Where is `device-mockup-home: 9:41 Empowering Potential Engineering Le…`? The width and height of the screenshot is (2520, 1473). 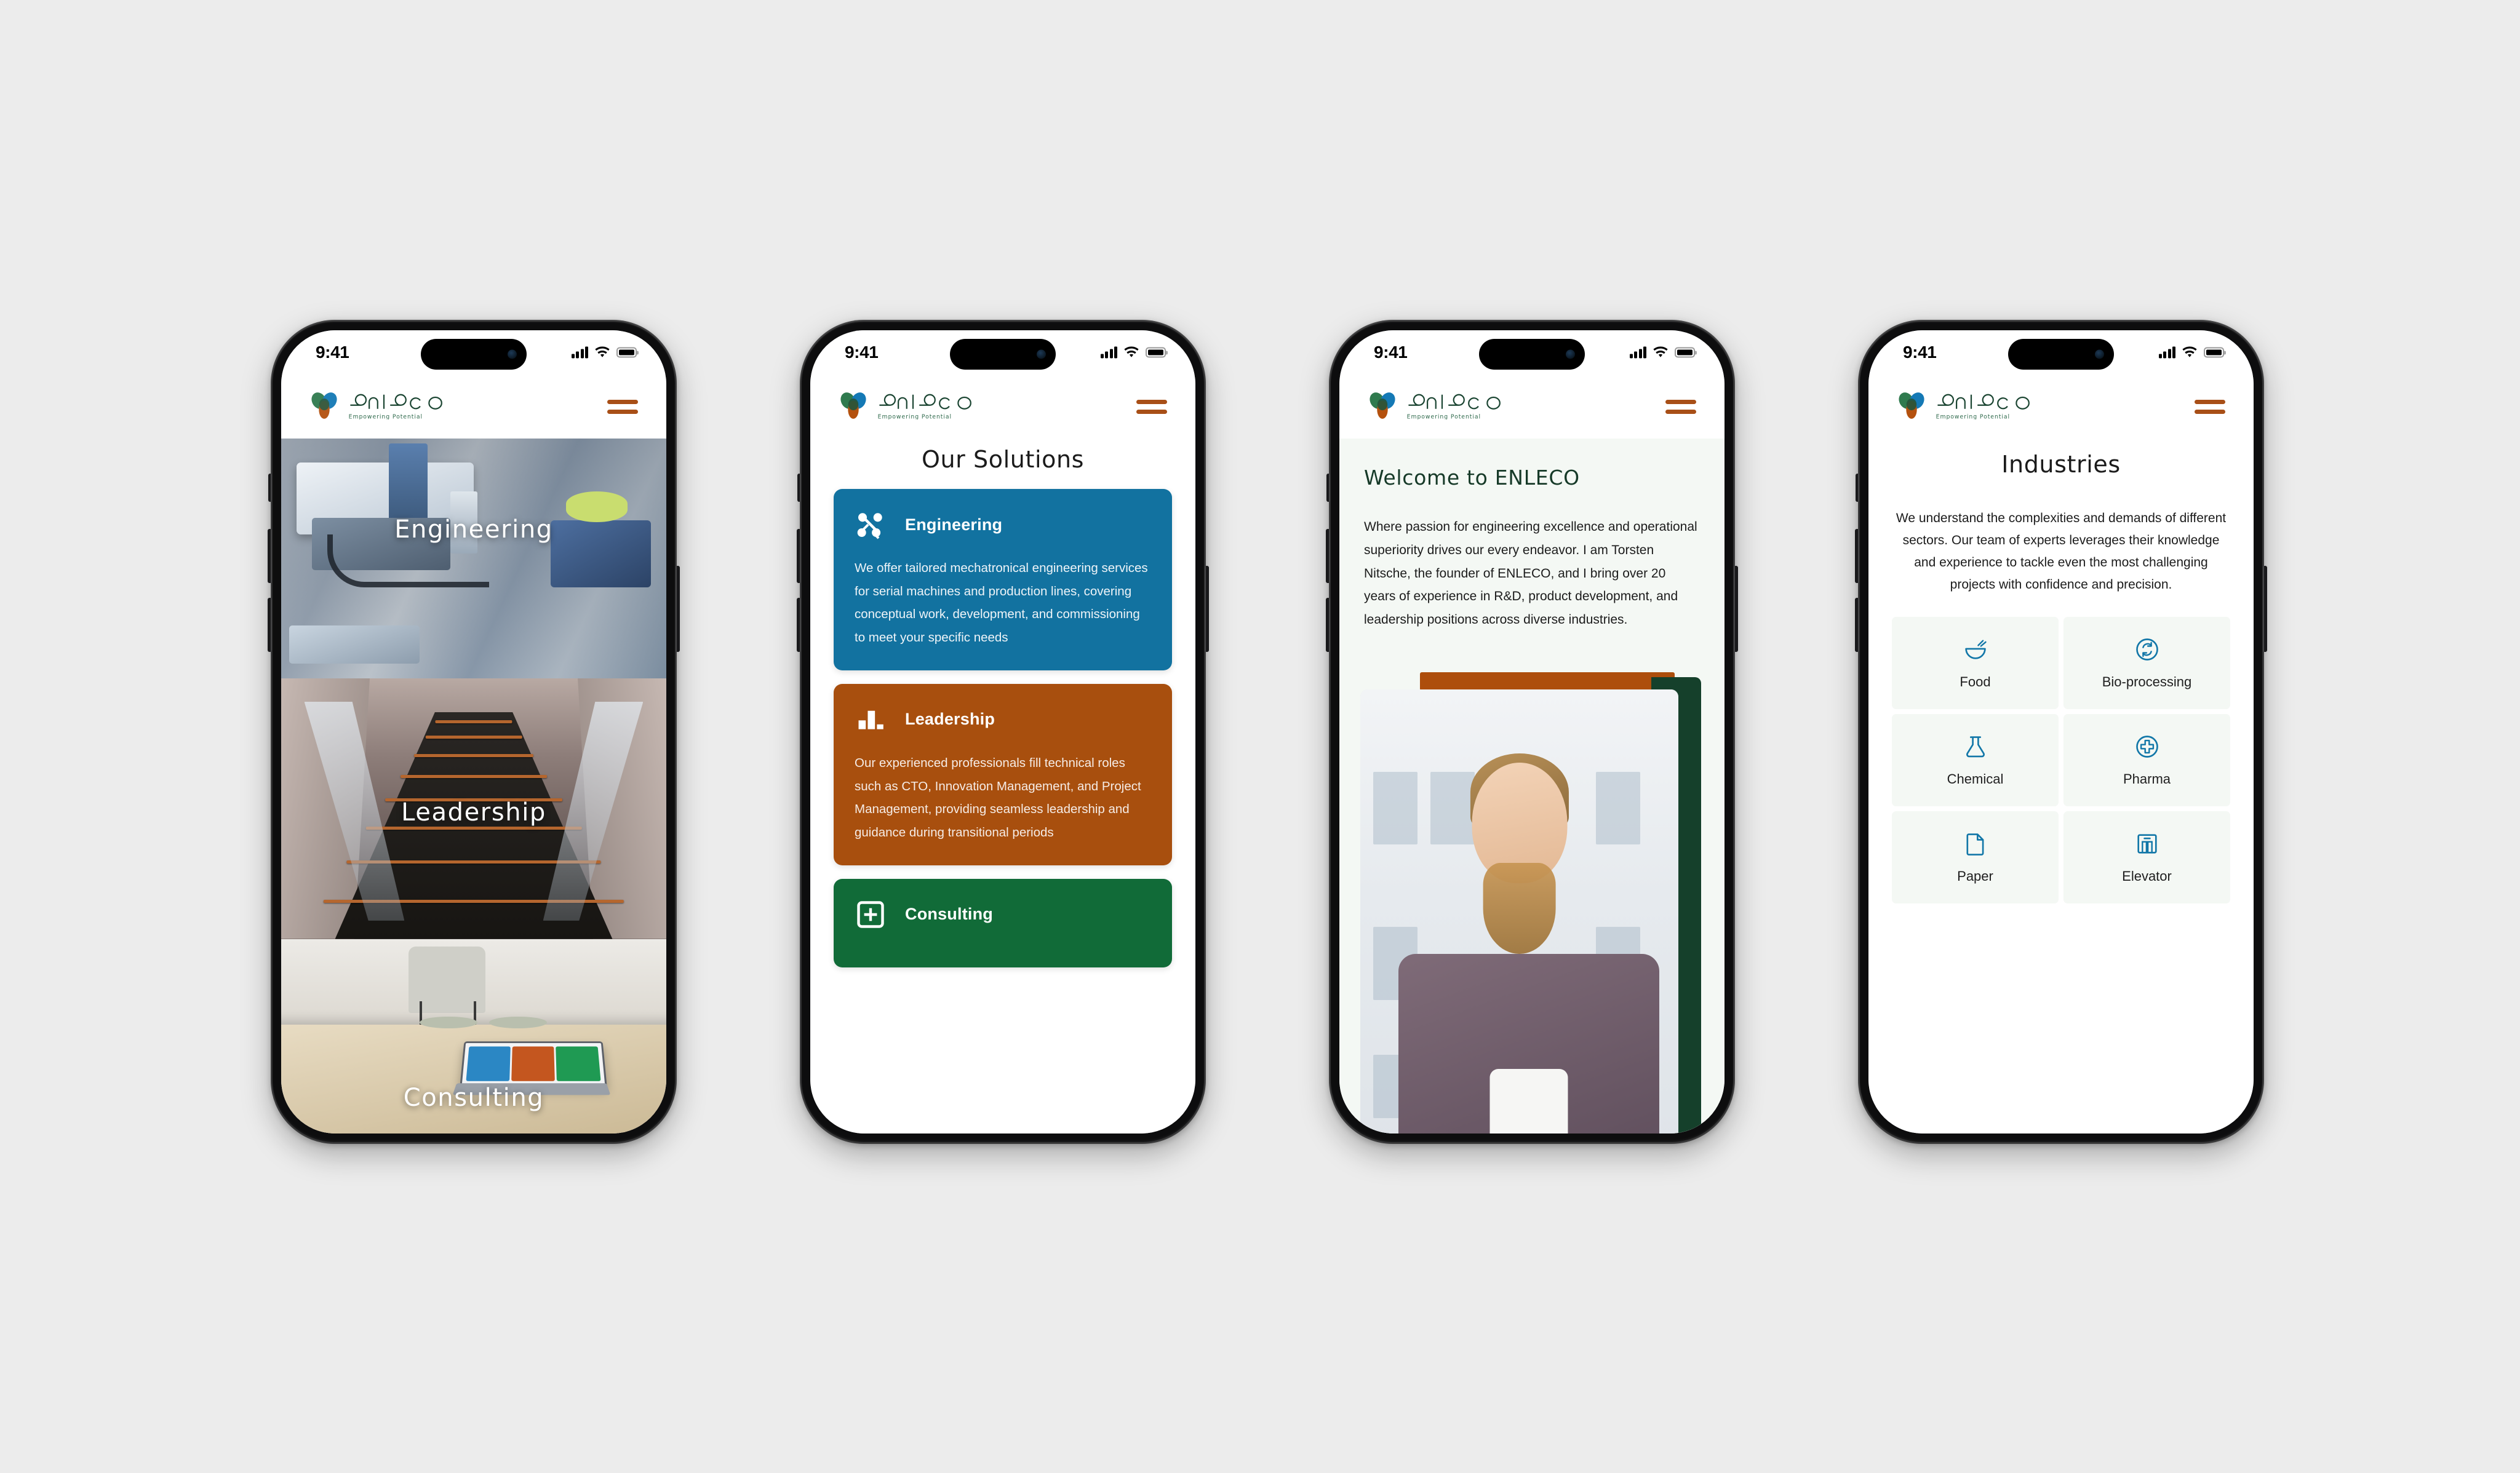 device-mockup-home: 9:41 Empowering Potential Engineering Le… is located at coordinates (474, 732).